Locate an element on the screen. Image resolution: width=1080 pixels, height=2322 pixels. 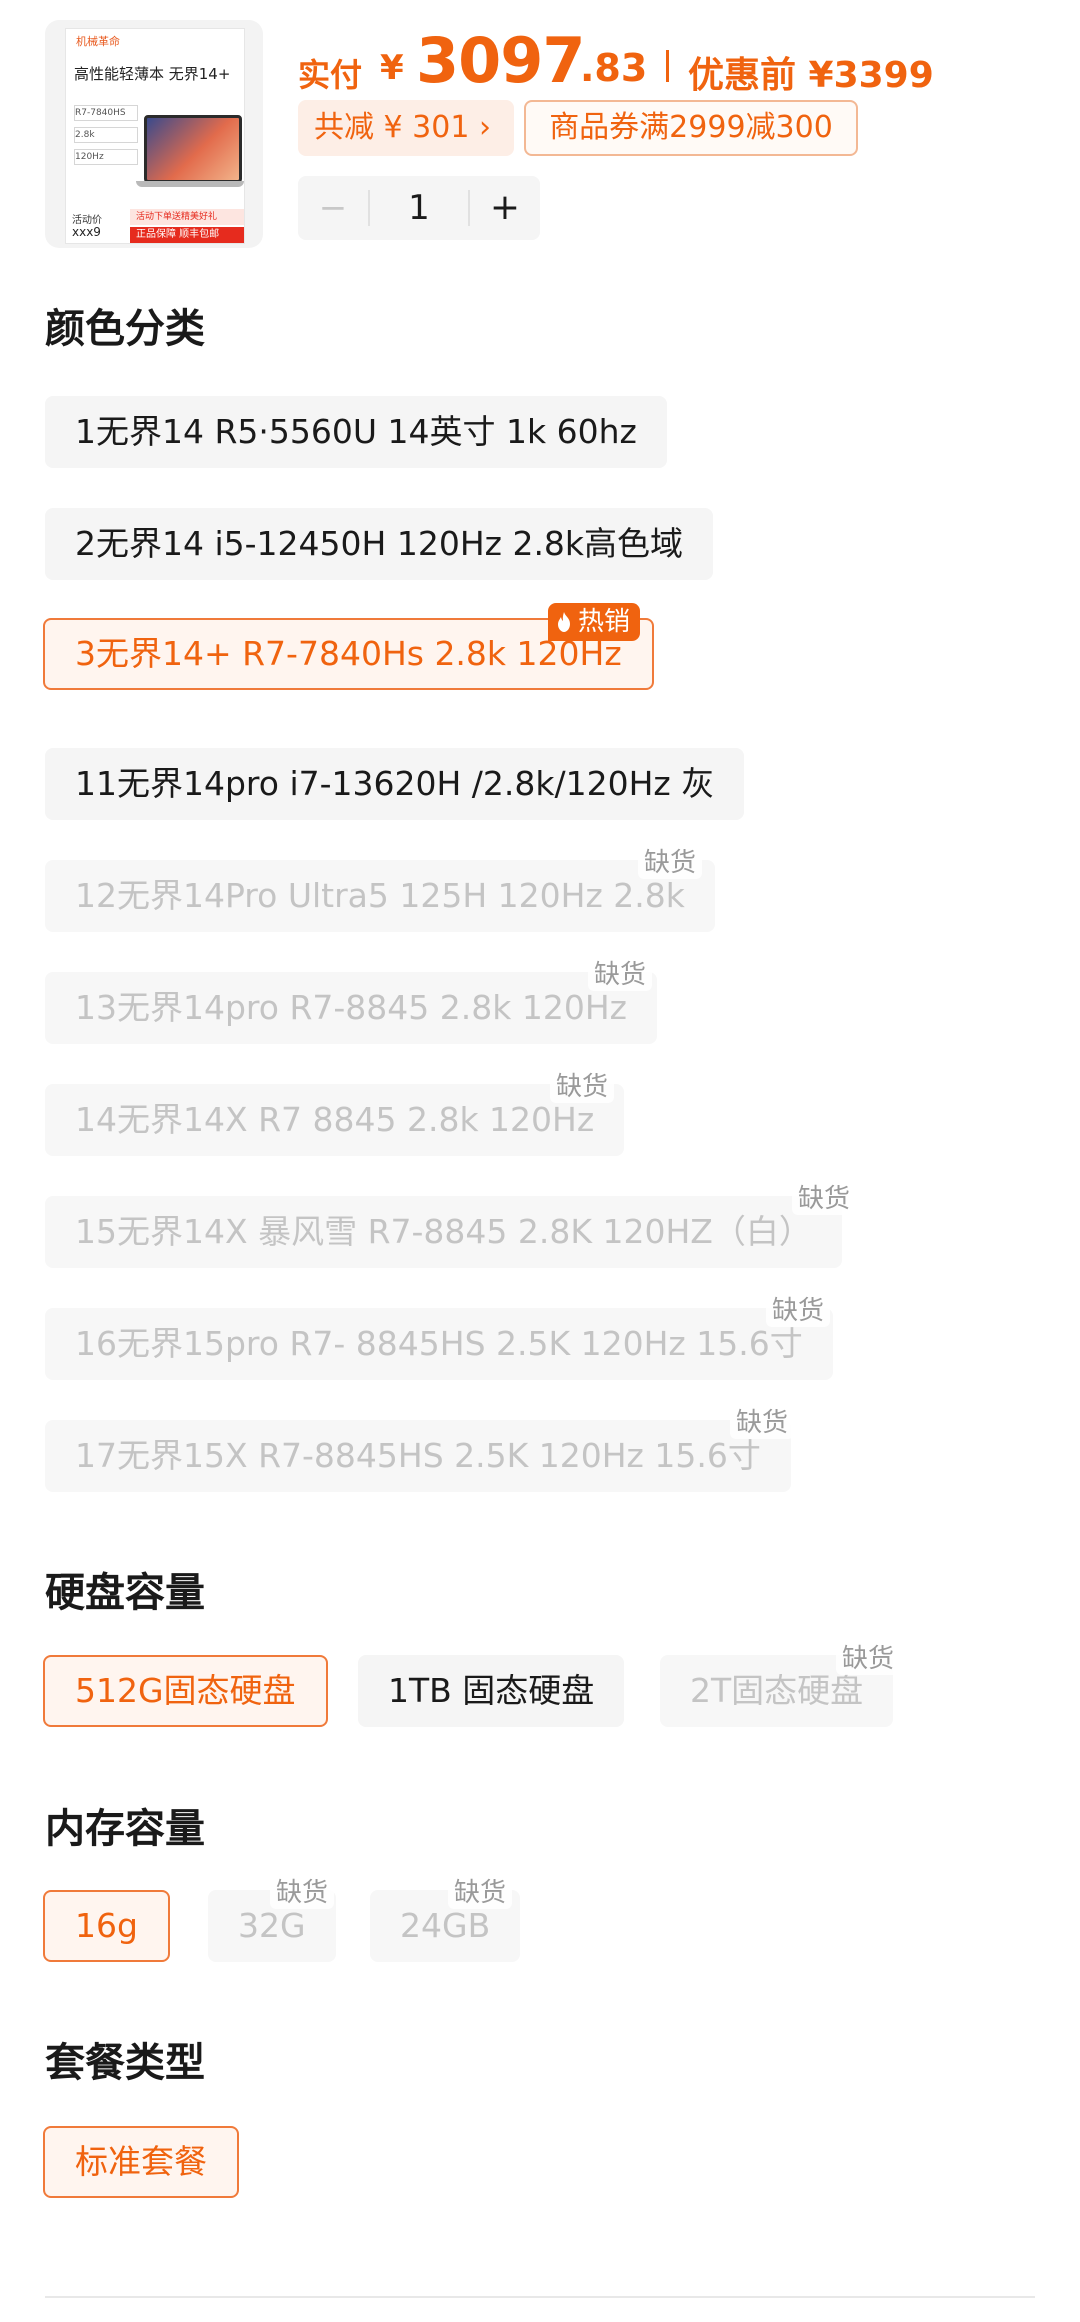
hot-badge: 热销 is located at coordinates (594, 622).